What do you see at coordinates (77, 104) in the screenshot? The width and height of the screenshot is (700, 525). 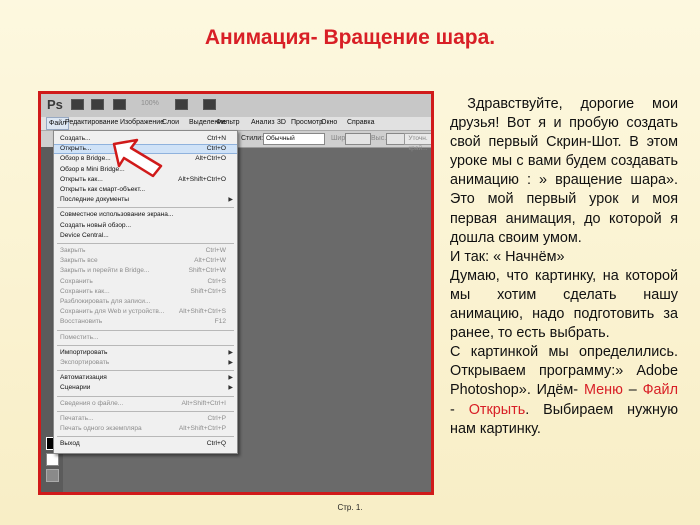 I see `bridge-icon` at bounding box center [77, 104].